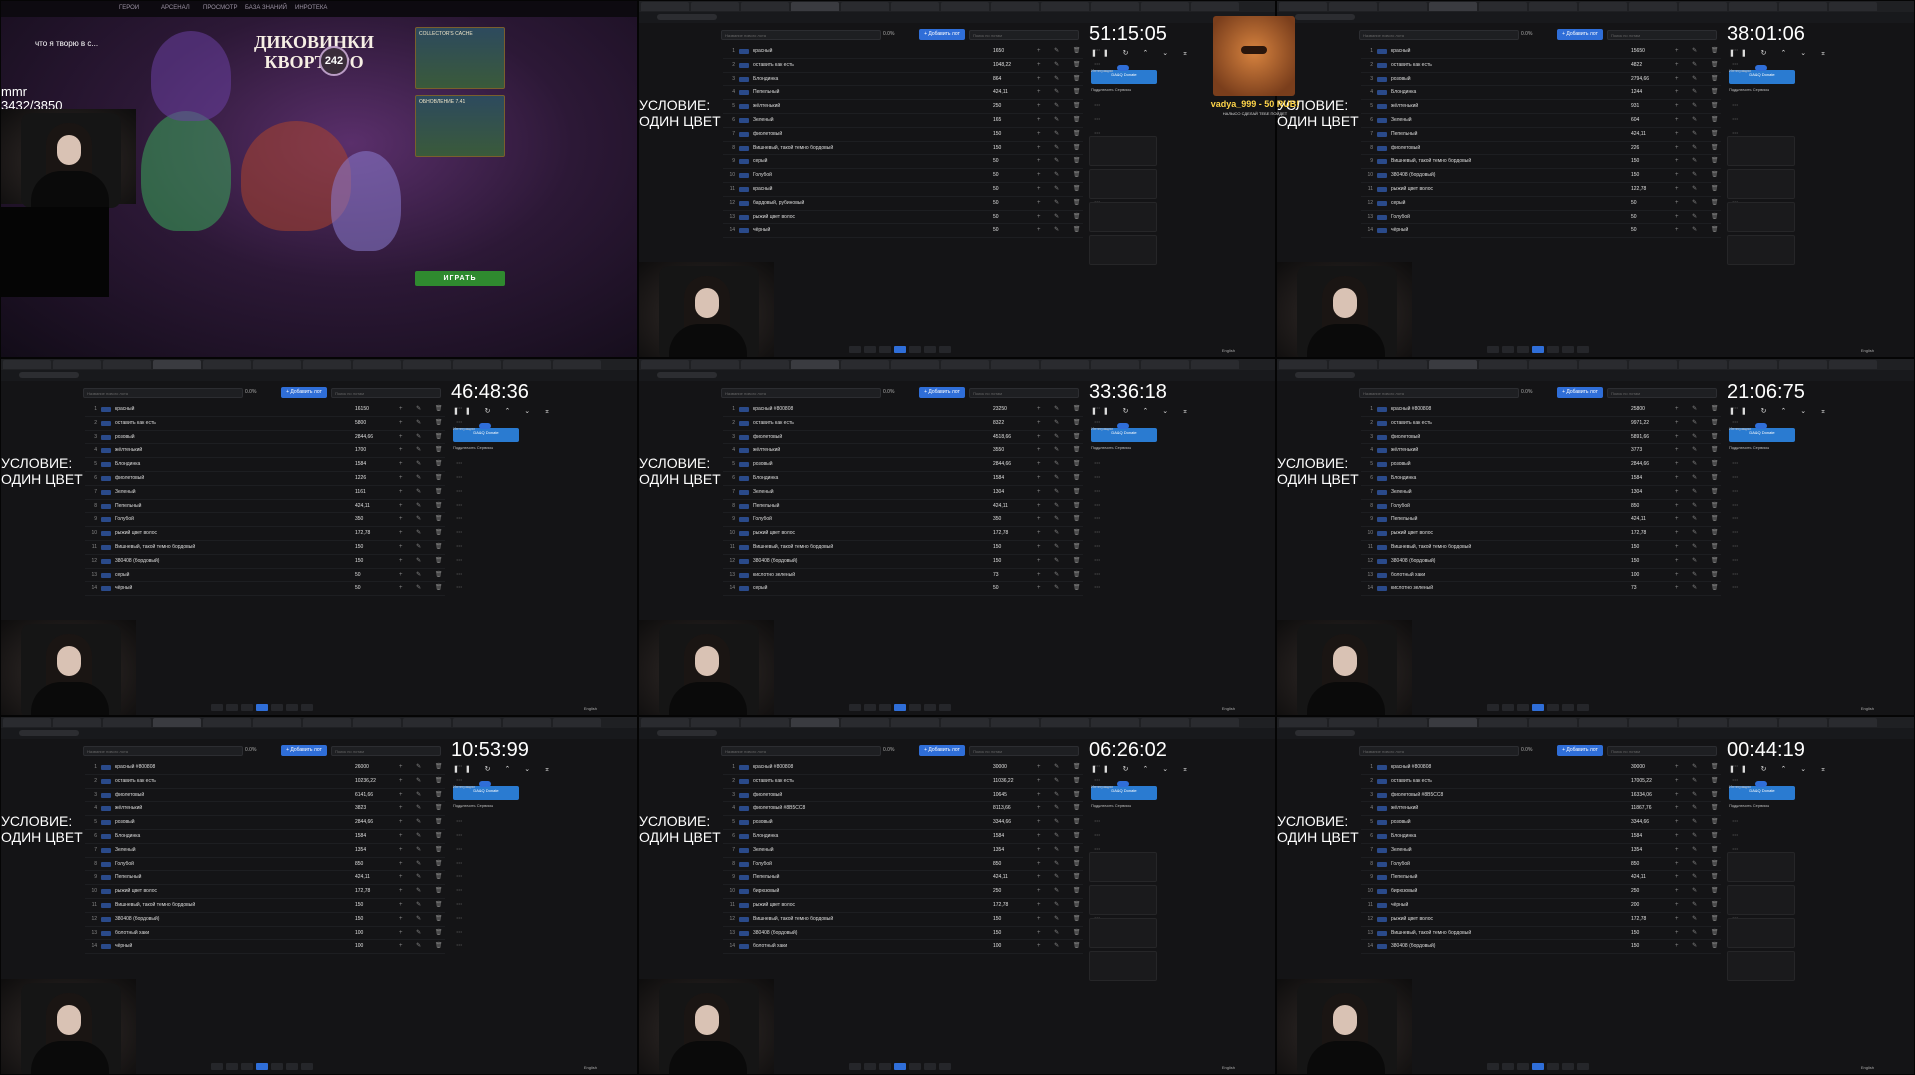 Image resolution: width=1915 pixels, height=1075 pixels. I want to click on lot-row: 1 красный #800808 30000 + ✎ 🗑 ⋯, so click(1549, 768).